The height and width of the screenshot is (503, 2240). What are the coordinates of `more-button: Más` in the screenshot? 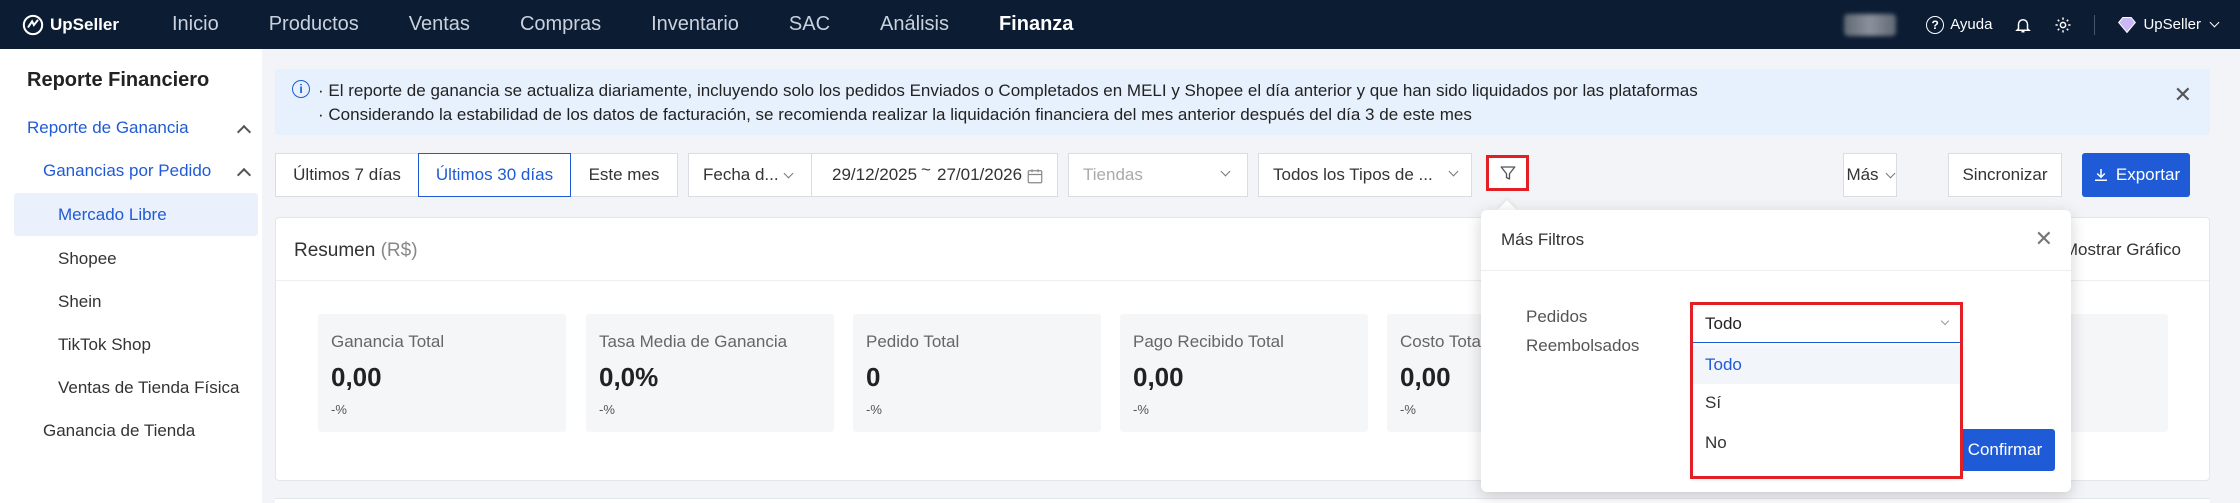 It's located at (1870, 175).